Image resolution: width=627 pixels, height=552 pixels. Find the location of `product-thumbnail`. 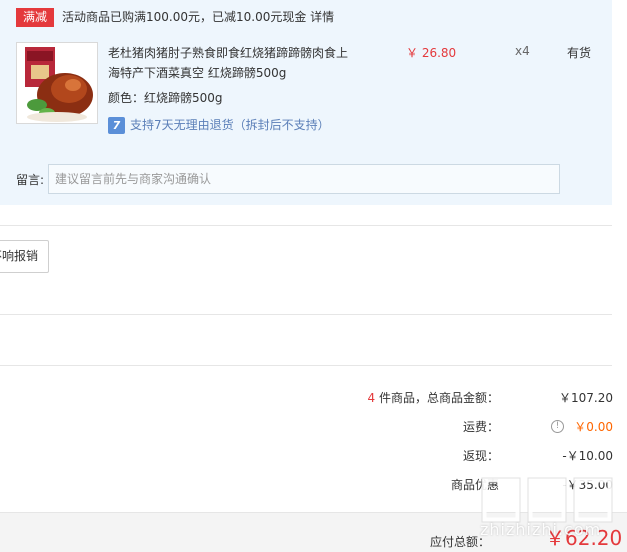

product-thumbnail is located at coordinates (57, 83).